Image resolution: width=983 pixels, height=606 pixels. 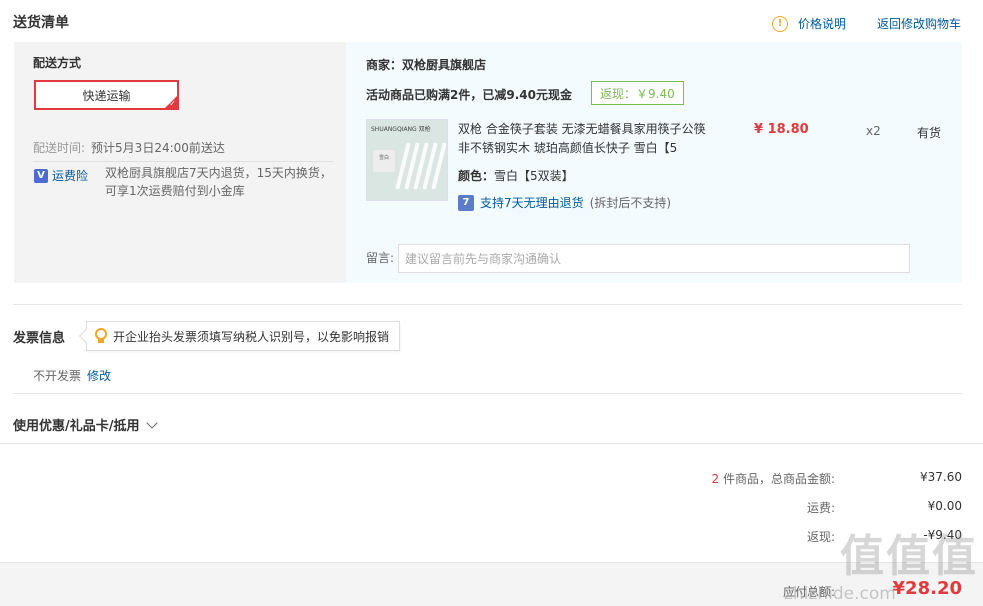 I want to click on invoice-value-row: 不开发票 修改, so click(x=72, y=375).